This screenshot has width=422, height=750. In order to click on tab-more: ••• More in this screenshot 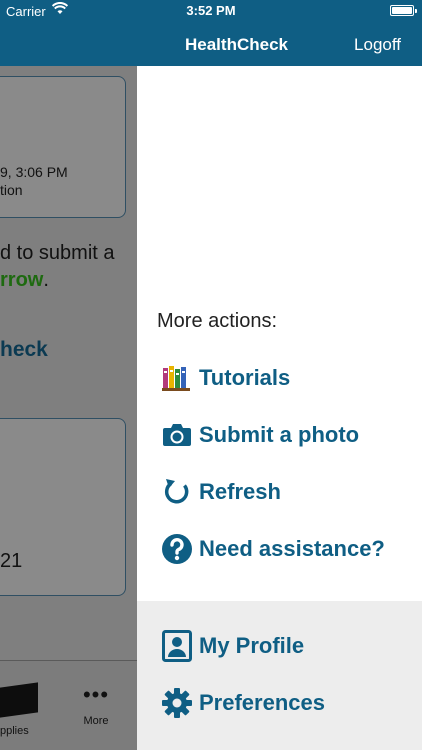, I will do `click(96, 705)`.